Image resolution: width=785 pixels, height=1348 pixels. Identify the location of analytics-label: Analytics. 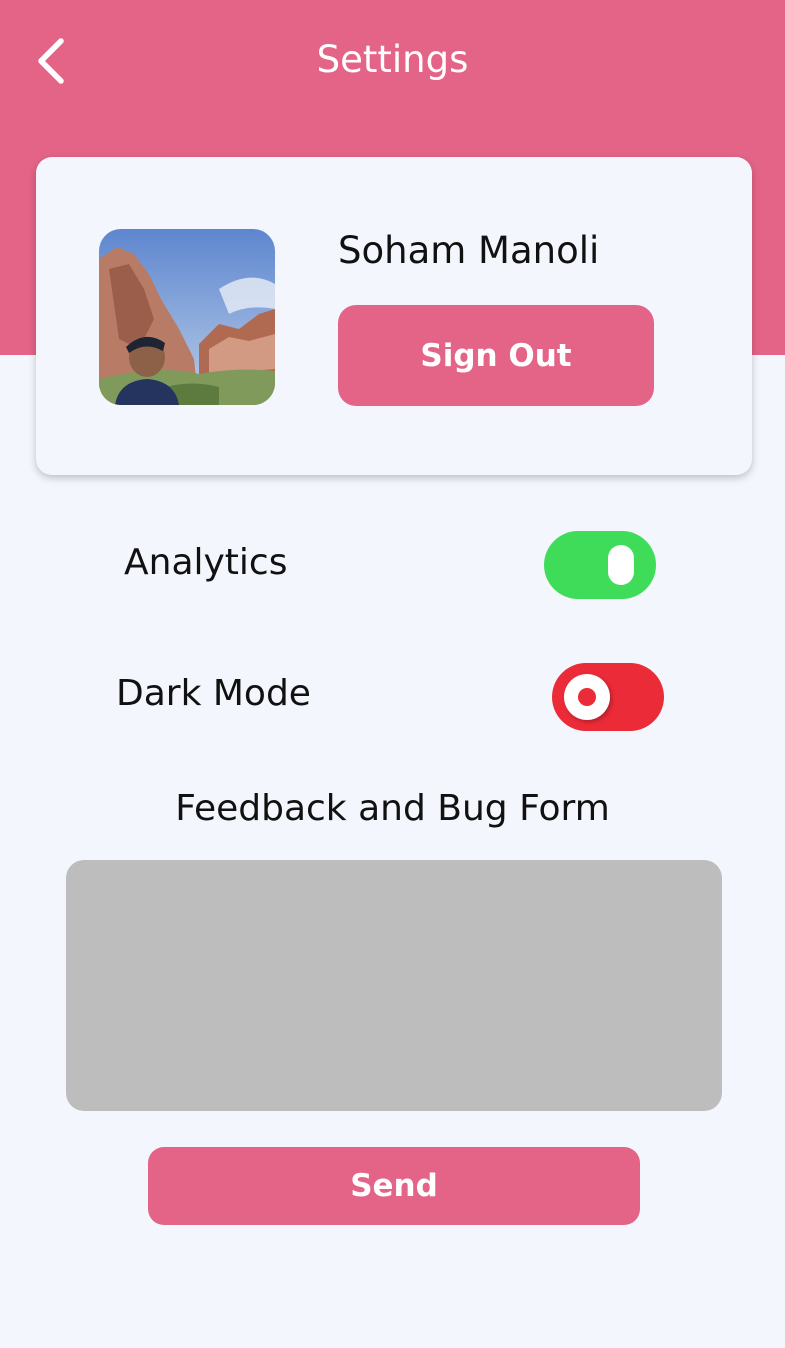
(206, 562).